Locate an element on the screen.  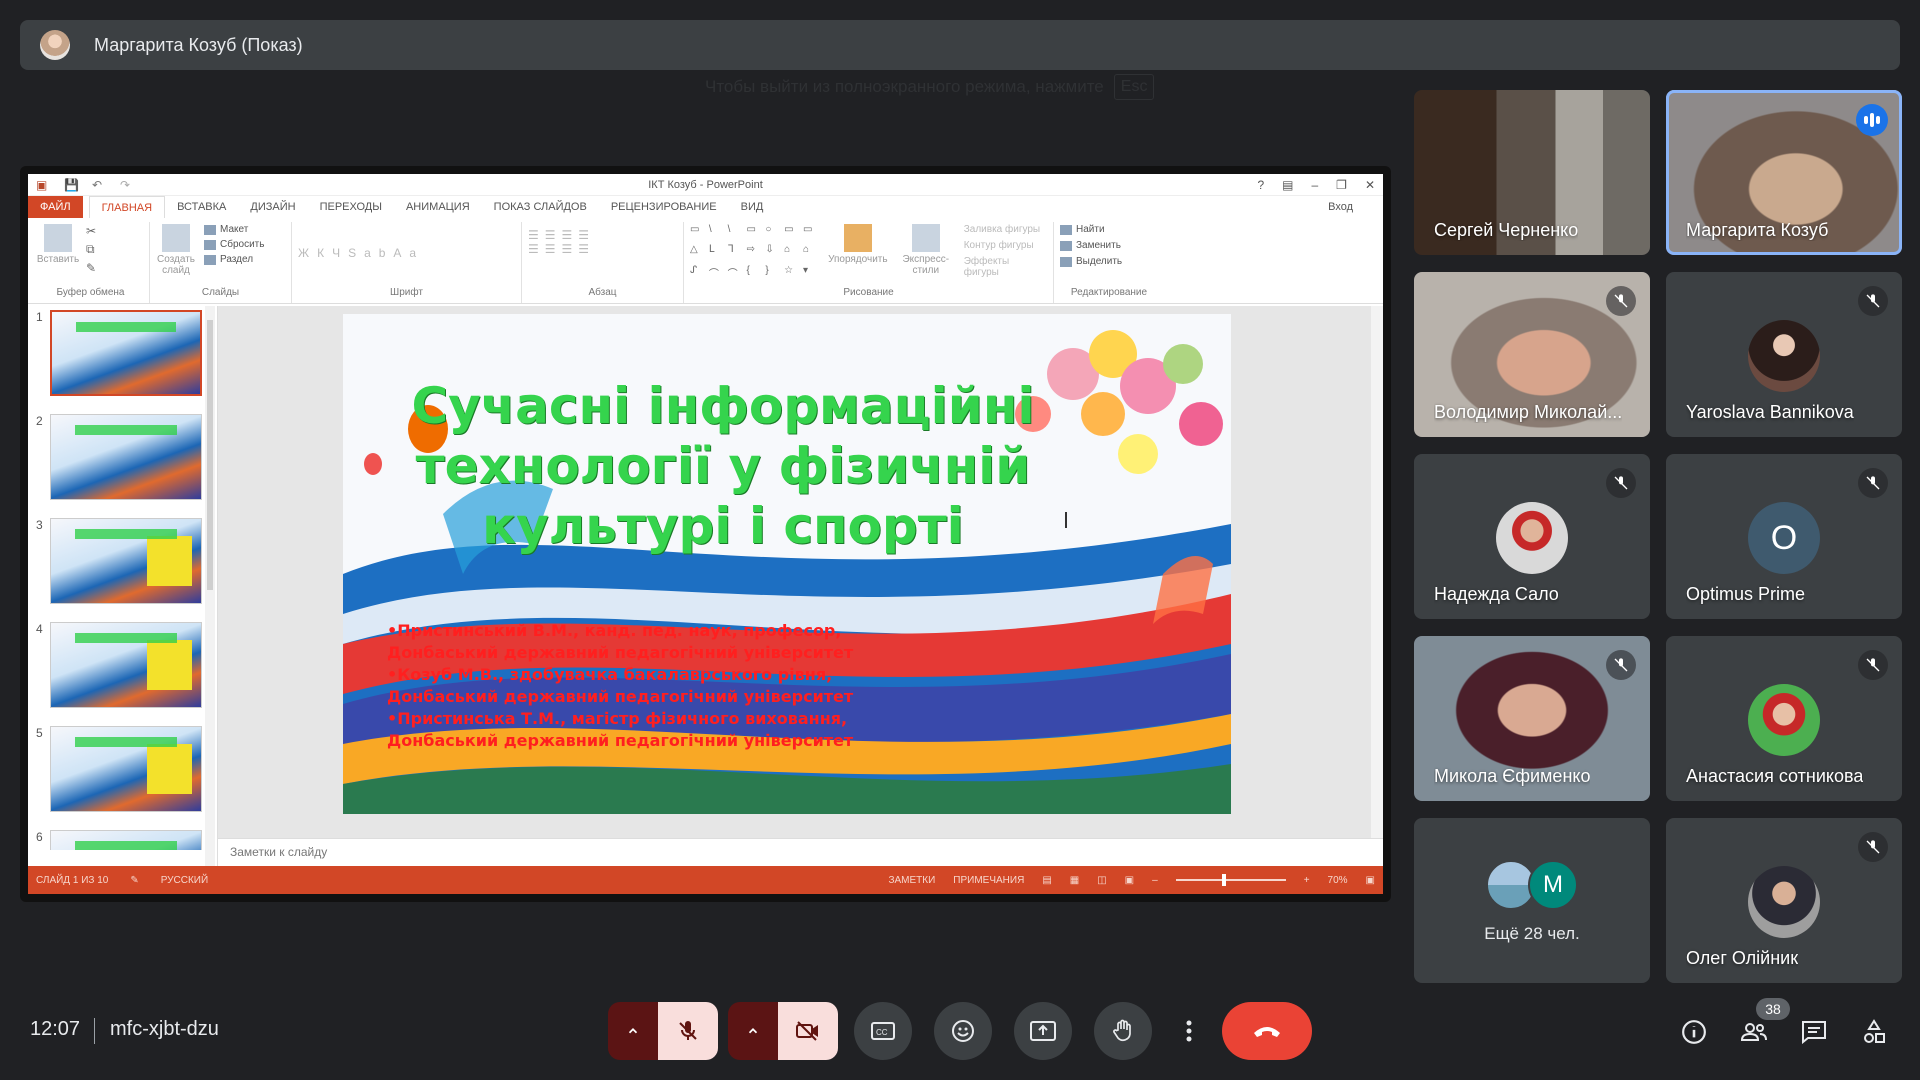
quick-styles-button: Экспресс-стили is located at coordinates (926, 255).